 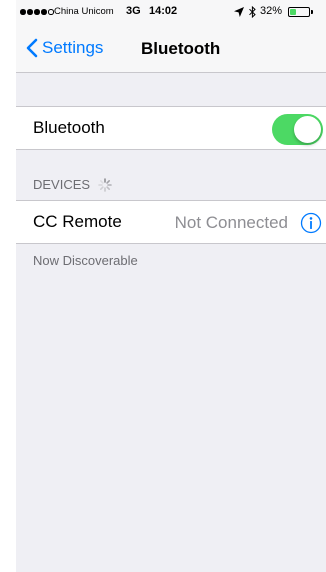 I want to click on battery-tip, so click(x=312, y=12).